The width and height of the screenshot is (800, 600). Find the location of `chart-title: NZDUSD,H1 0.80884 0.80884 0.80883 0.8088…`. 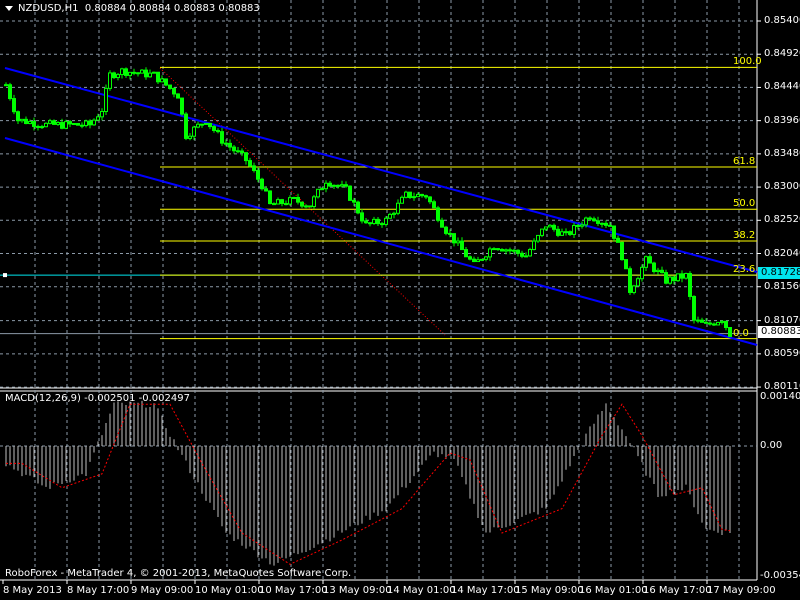

chart-title: NZDUSD,H1 0.80884 0.80884 0.80883 0.8088… is located at coordinates (132, 9).